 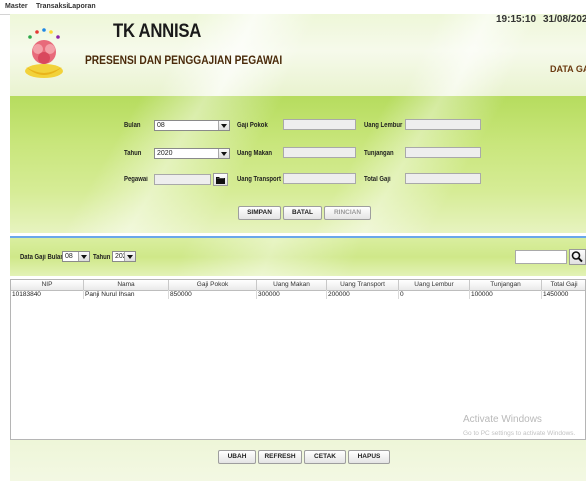 I want to click on uang-makan-label: Uang Makan, so click(x=255, y=153).